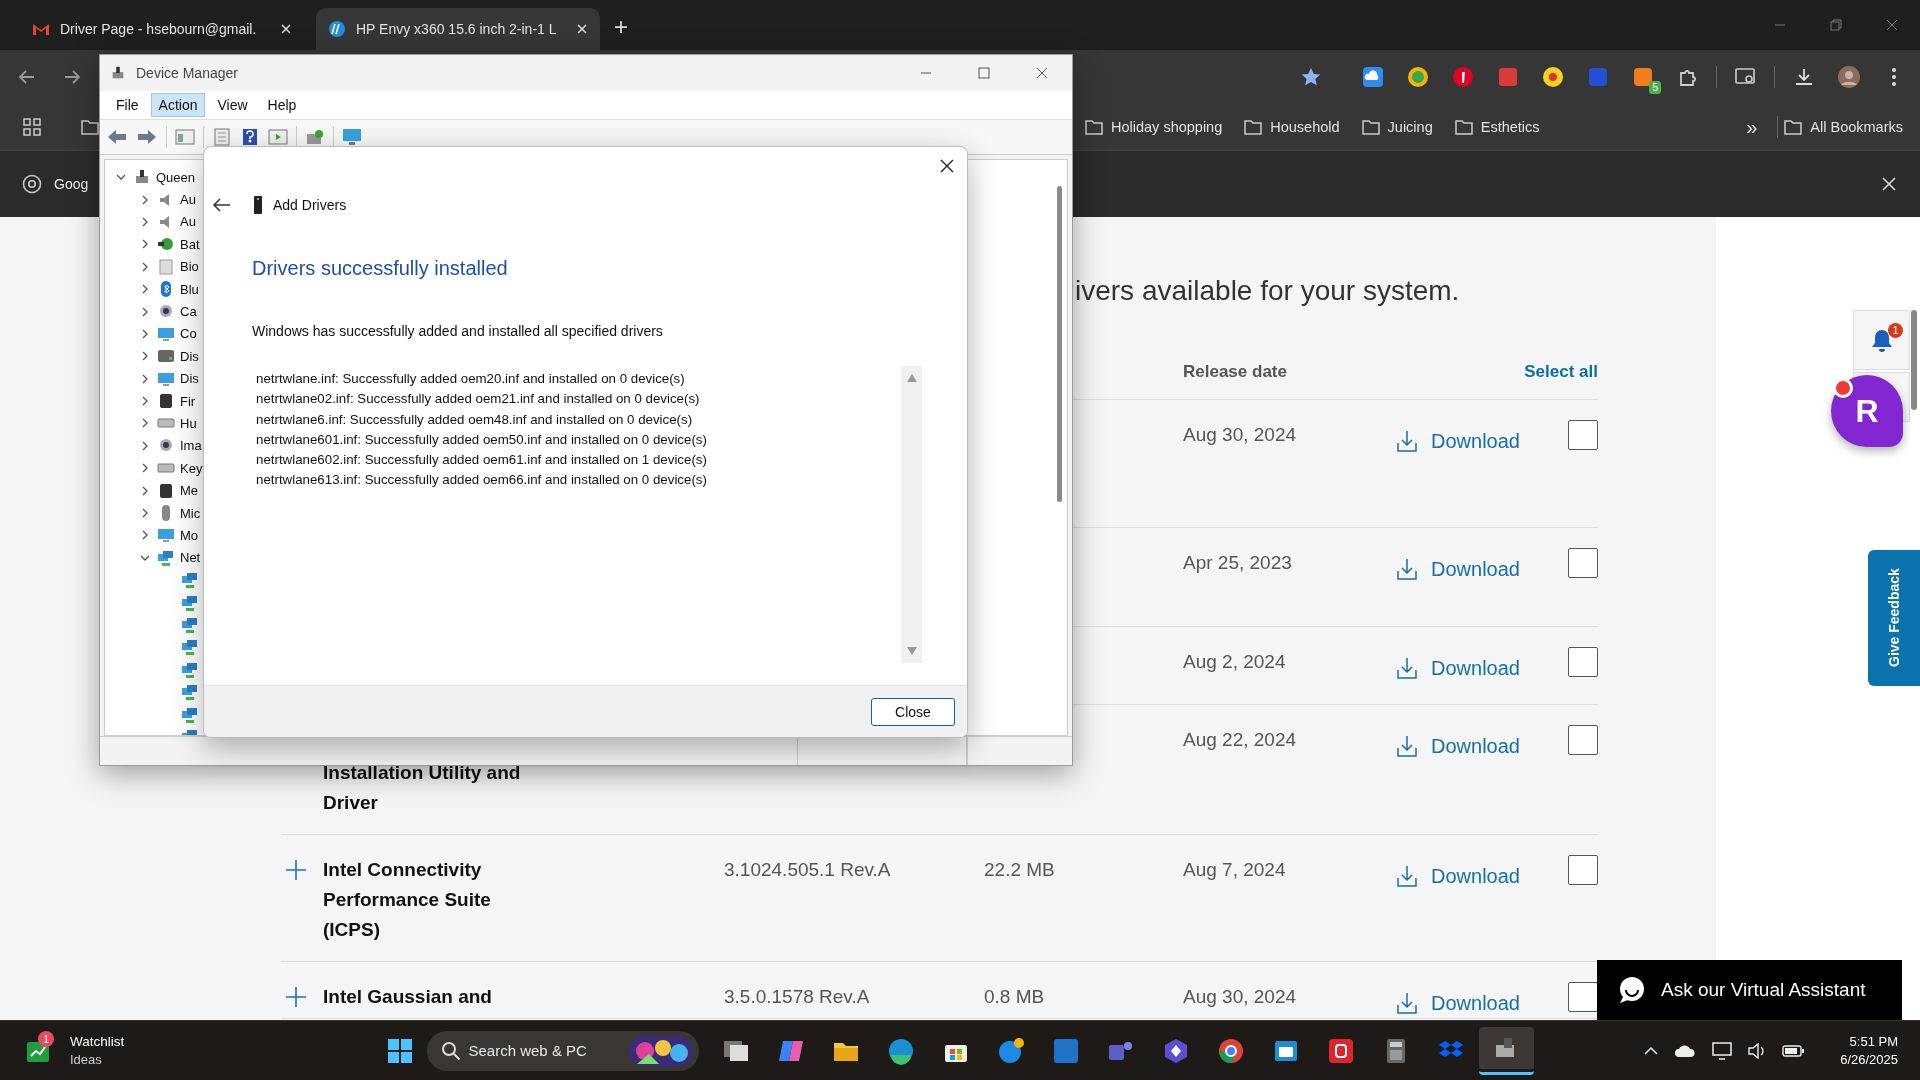  What do you see at coordinates (315, 137) in the screenshot?
I see `scan-hardware-icon` at bounding box center [315, 137].